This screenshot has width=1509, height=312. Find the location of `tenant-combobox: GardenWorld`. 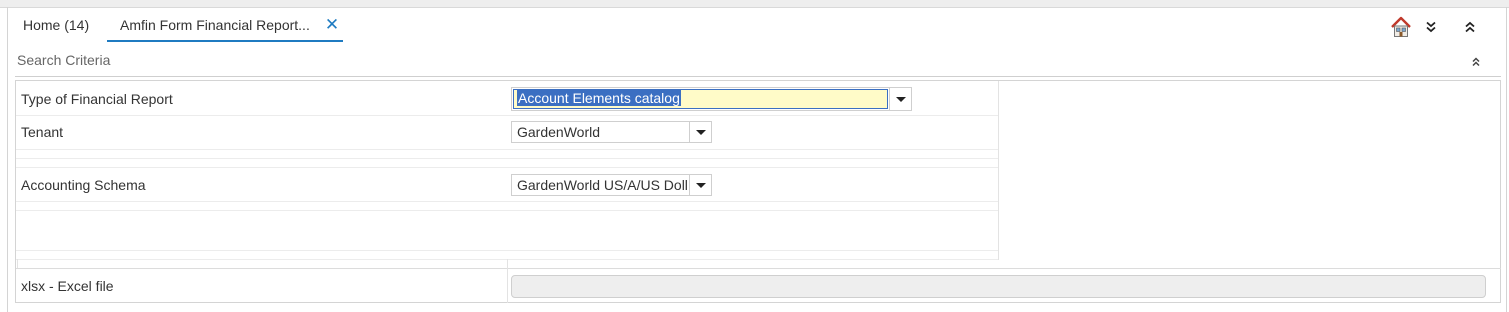

tenant-combobox: GardenWorld is located at coordinates (611, 132).